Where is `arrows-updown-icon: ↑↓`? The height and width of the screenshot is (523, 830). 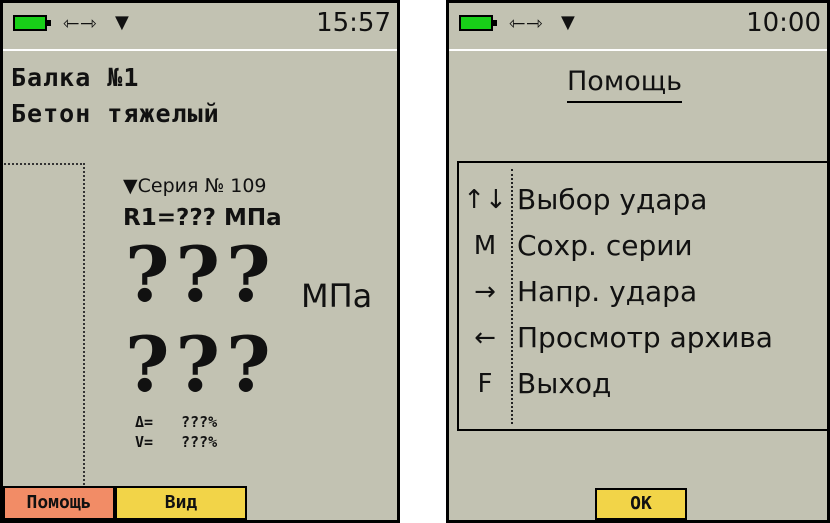
arrows-updown-icon: ↑↓ is located at coordinates (485, 200).